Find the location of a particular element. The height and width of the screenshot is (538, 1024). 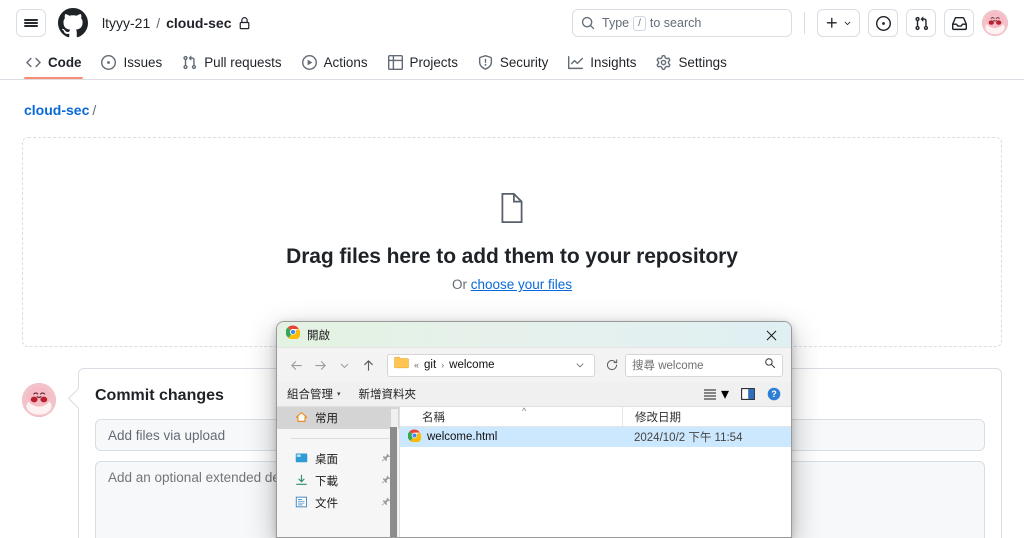

sidebar-item-documents: 文件 is located at coordinates (338, 503).